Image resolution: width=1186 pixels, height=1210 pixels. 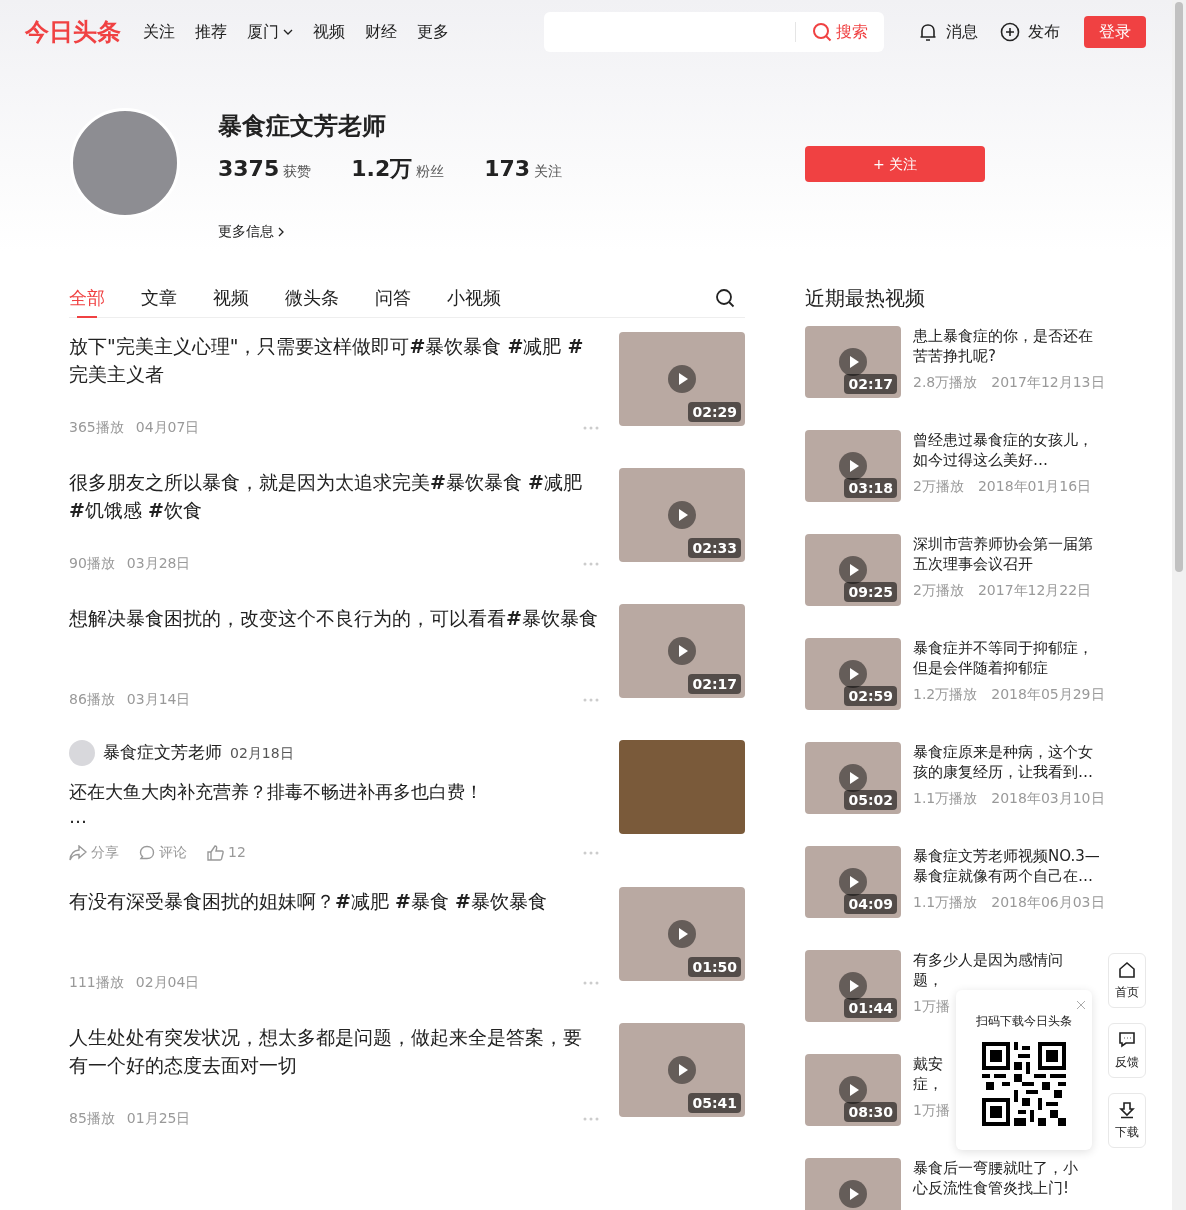 What do you see at coordinates (931, 1006) in the screenshot?
I see `view-count: 1万播` at bounding box center [931, 1006].